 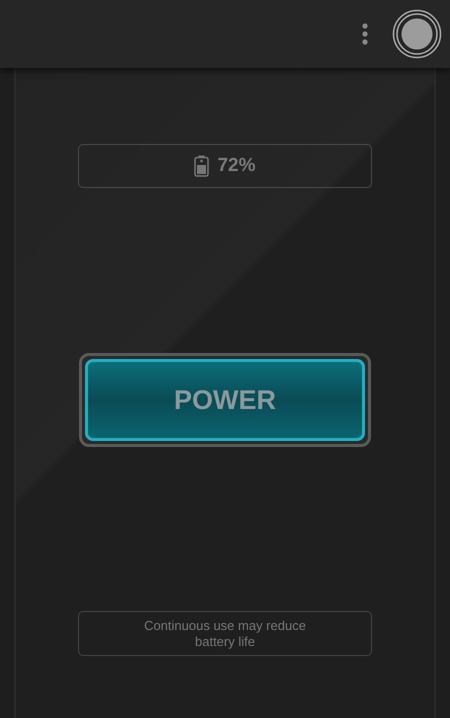 I want to click on warning-text: Continuous use may reduce battery life, so click(x=225, y=634).